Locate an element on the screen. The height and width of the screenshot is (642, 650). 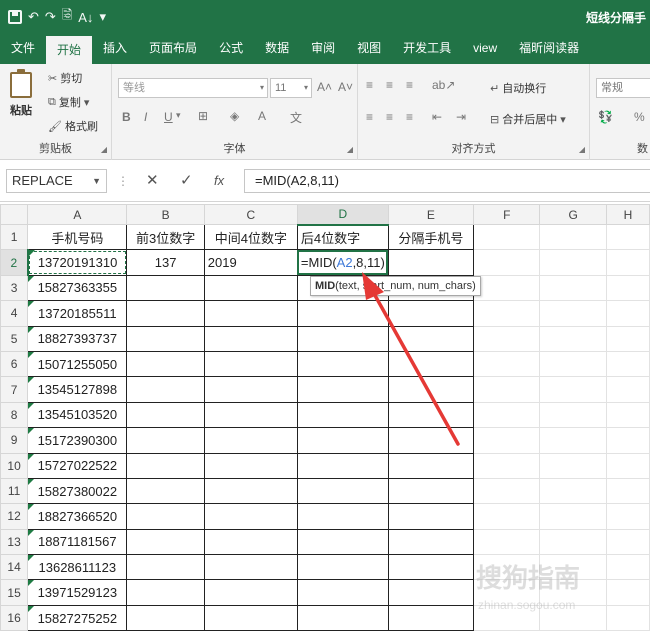
tab-home: 开始 is located at coordinates (69, 50).